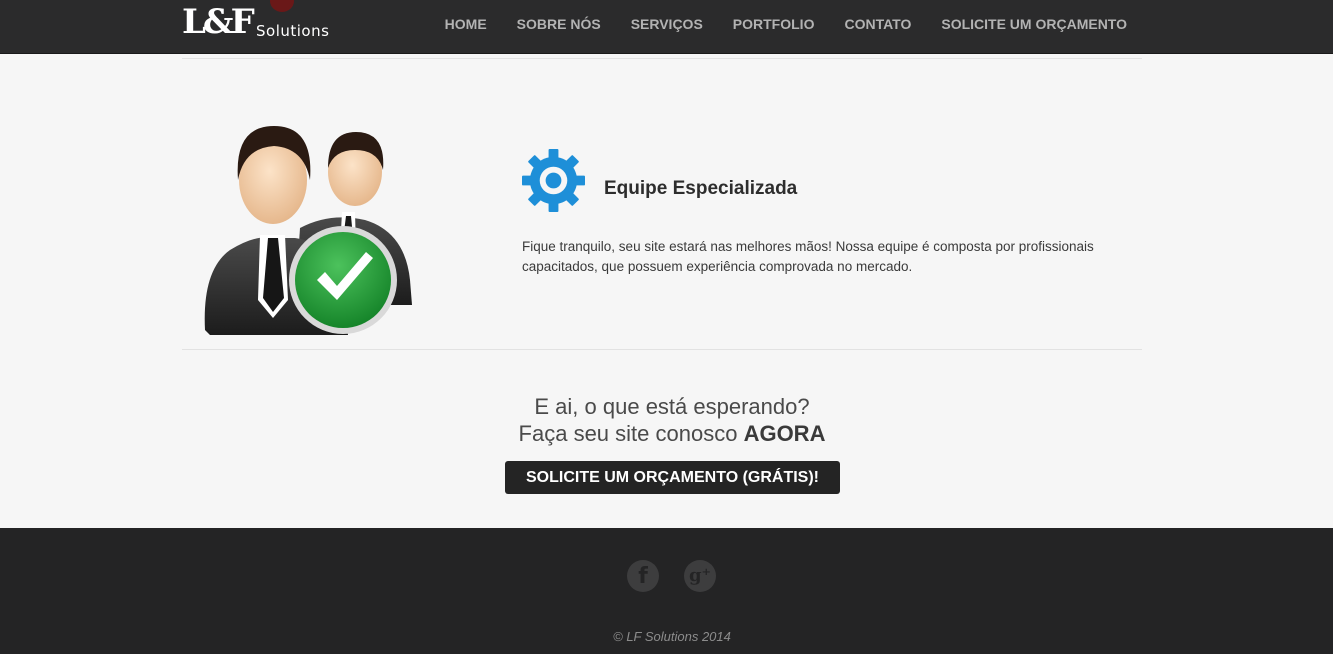 Image resolution: width=1333 pixels, height=654 pixels. I want to click on cta-subheading-text: Faça seu site conosco, so click(631, 433).